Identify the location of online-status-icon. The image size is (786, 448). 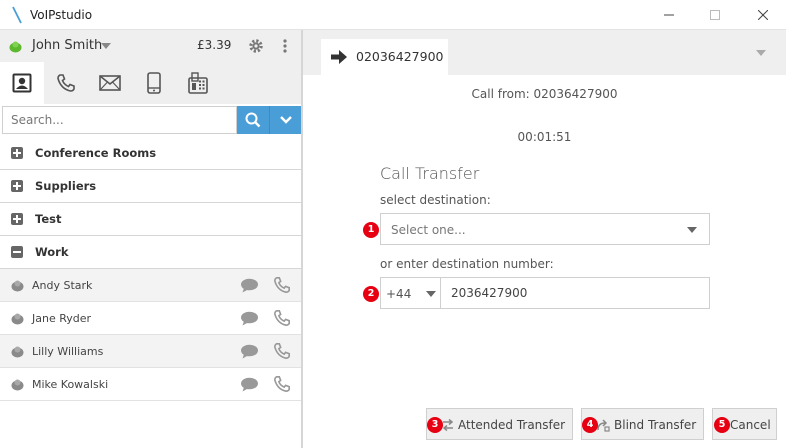
(15, 47).